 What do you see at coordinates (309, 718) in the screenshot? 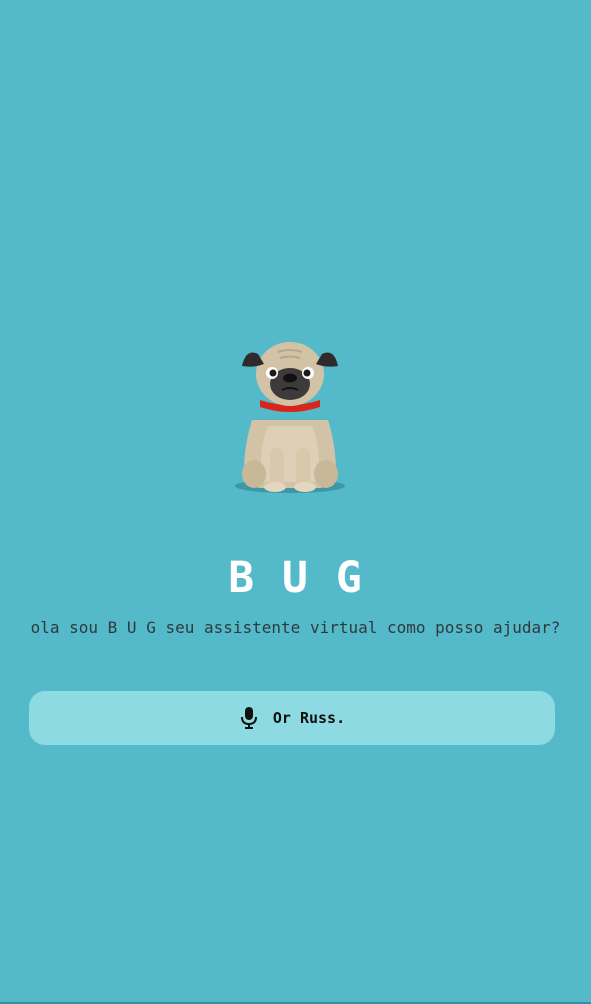
I see `voice-button-label: Or Russ.` at bounding box center [309, 718].